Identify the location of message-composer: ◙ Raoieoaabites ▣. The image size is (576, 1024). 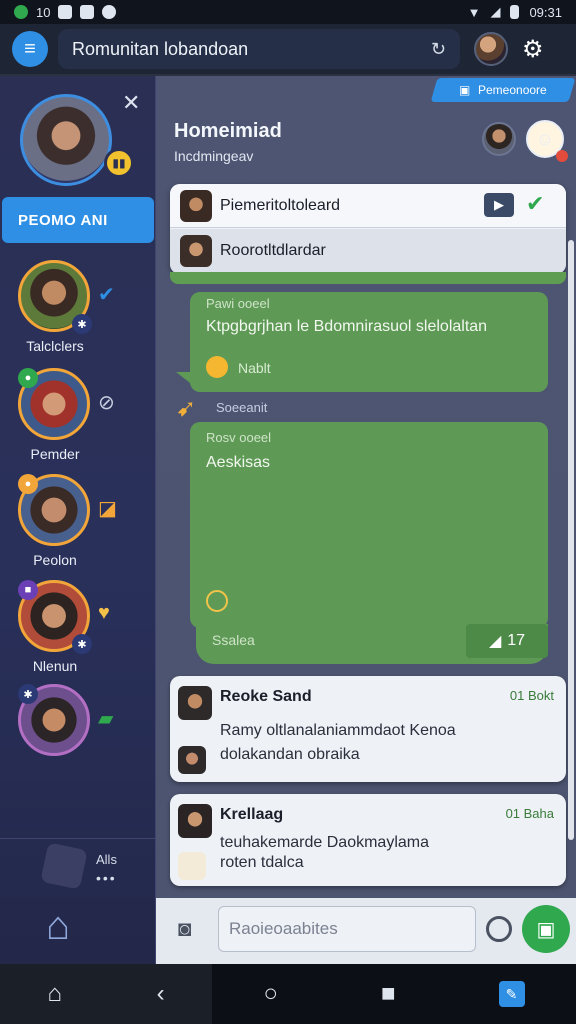
(366, 931).